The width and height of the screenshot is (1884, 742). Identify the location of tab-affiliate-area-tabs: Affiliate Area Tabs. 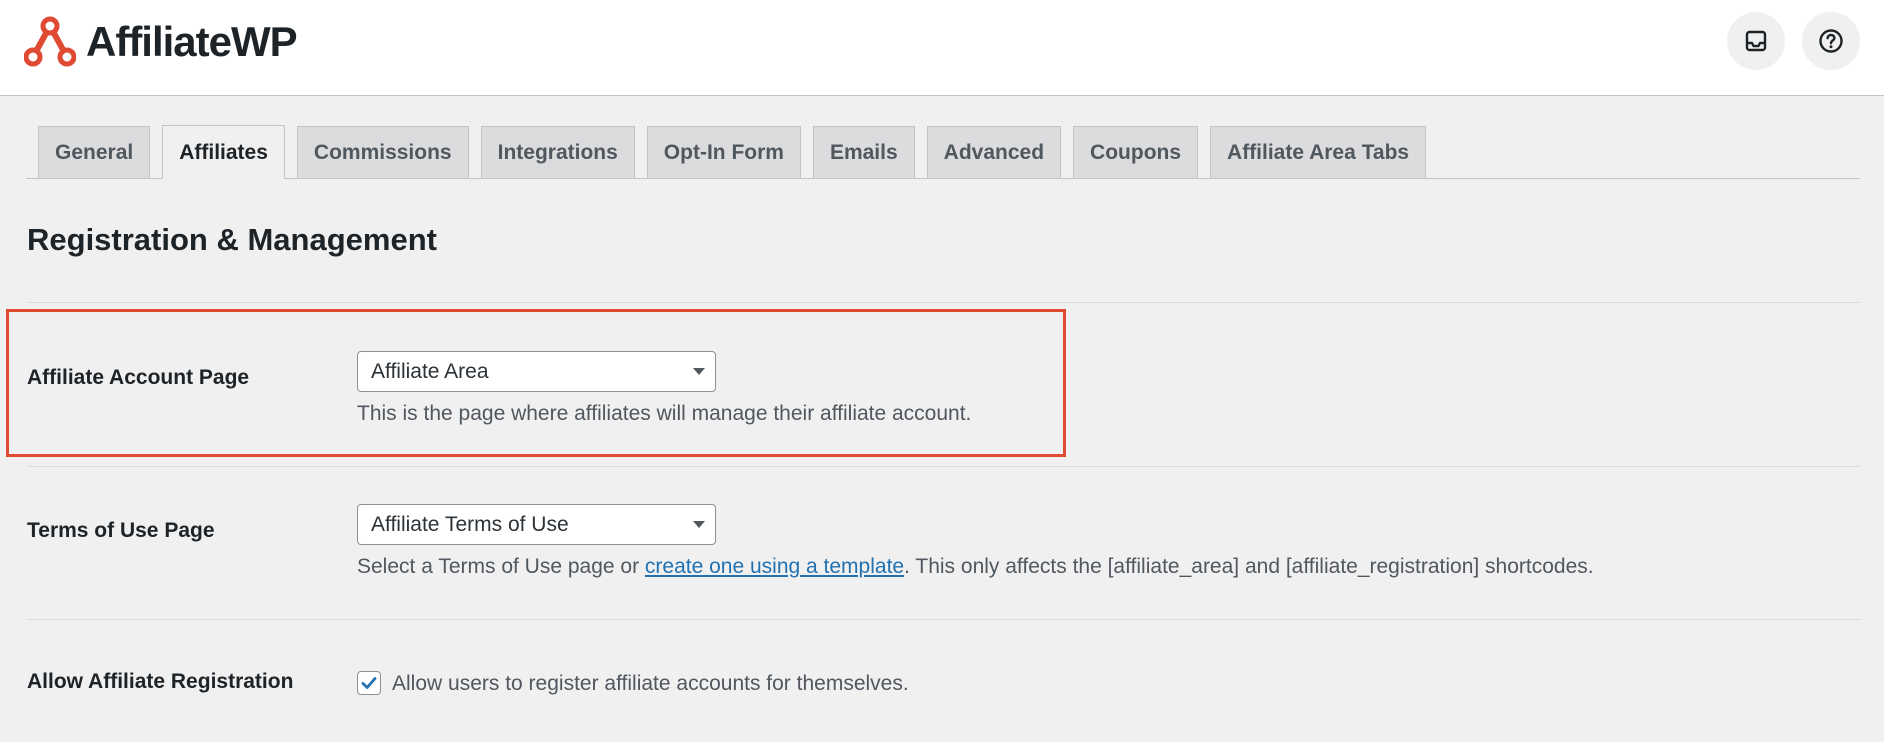
(1318, 152).